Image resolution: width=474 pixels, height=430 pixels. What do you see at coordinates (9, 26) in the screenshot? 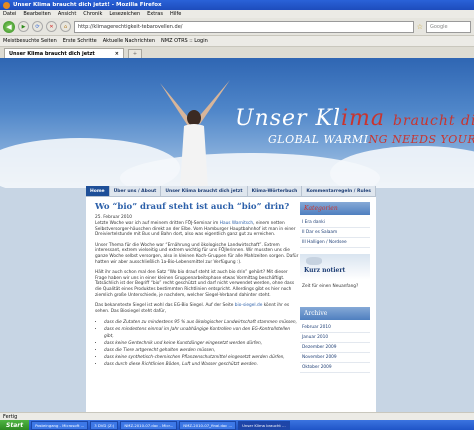
I see `back-button: ◀` at bounding box center [9, 26].